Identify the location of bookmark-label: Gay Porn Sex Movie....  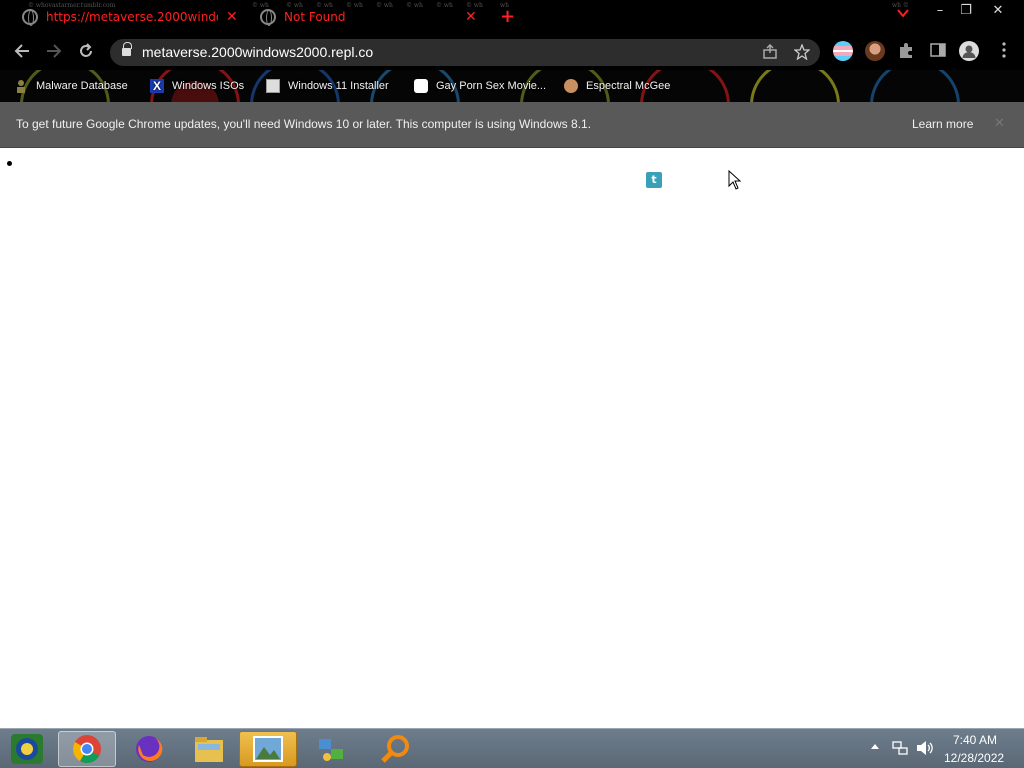
(491, 86).